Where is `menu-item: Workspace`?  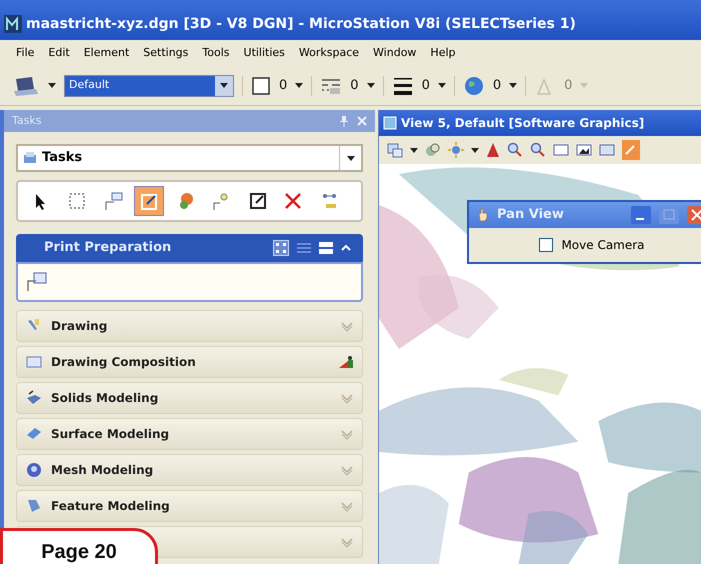 menu-item: Workspace is located at coordinates (329, 53).